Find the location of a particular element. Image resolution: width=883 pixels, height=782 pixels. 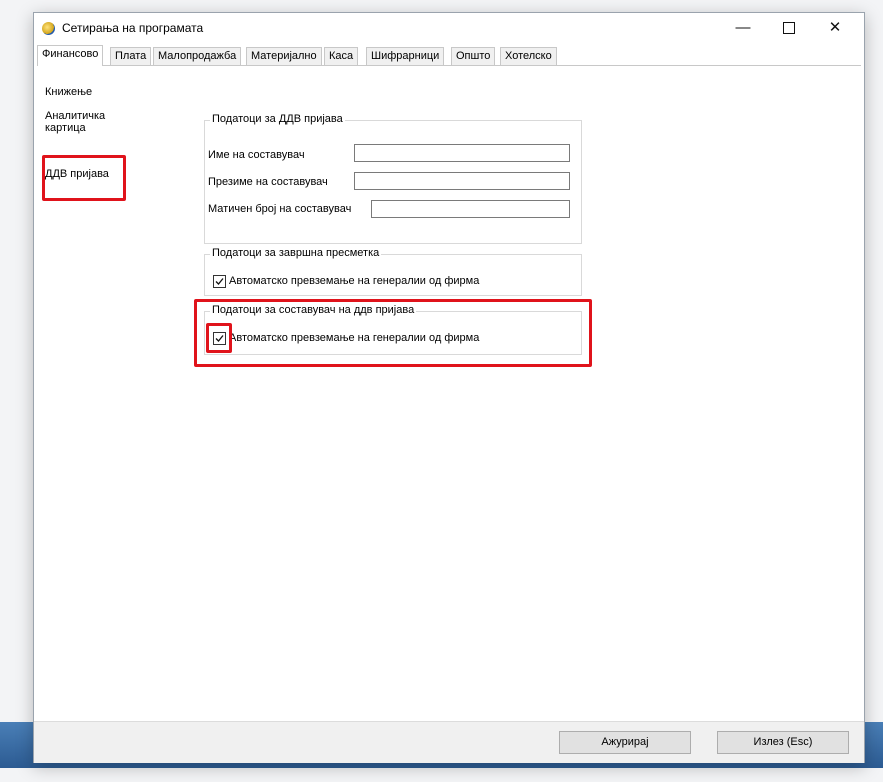

sidebar-item-analiticka-kartica: Аналитичка картица is located at coordinates (80, 122).